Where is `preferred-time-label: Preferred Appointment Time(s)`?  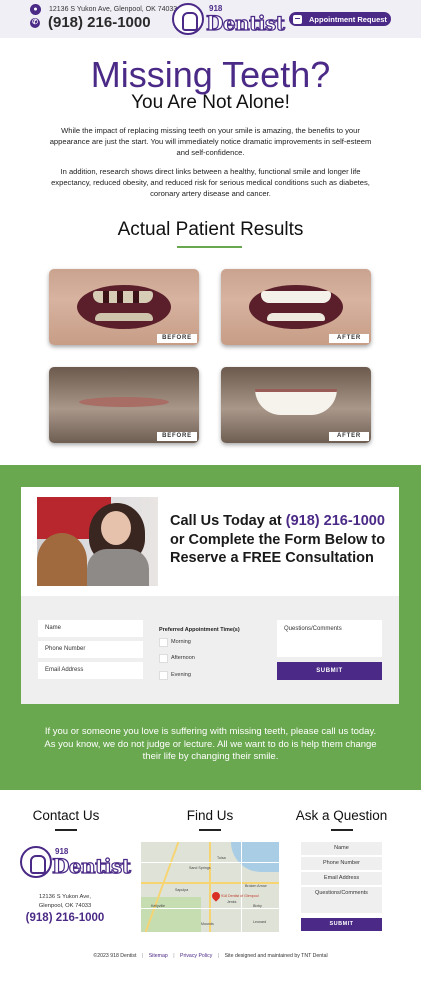 preferred-time-label: Preferred Appointment Time(s) is located at coordinates (199, 630).